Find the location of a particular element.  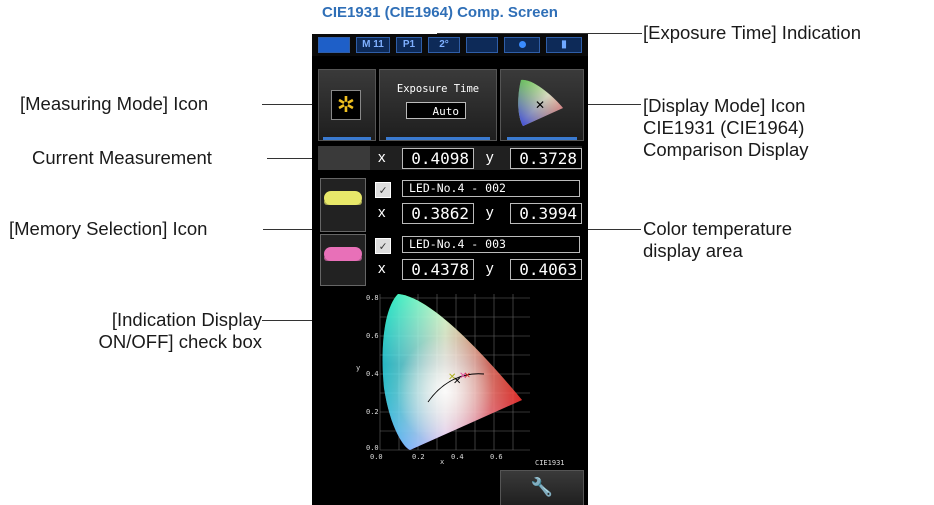

y-tick: 0.6 is located at coordinates (372, 336).